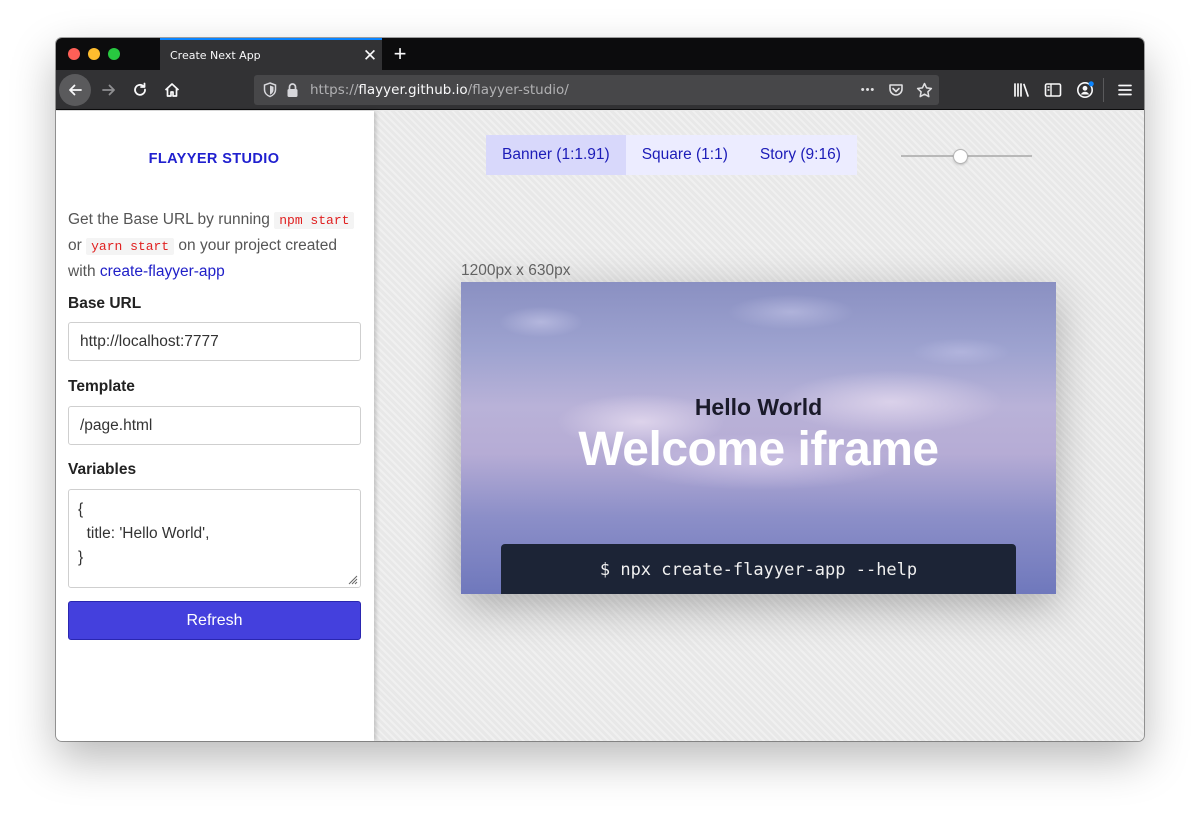 The image size is (1200, 814). I want to click on preview-dimensions: 1200px x 630px, so click(516, 270).